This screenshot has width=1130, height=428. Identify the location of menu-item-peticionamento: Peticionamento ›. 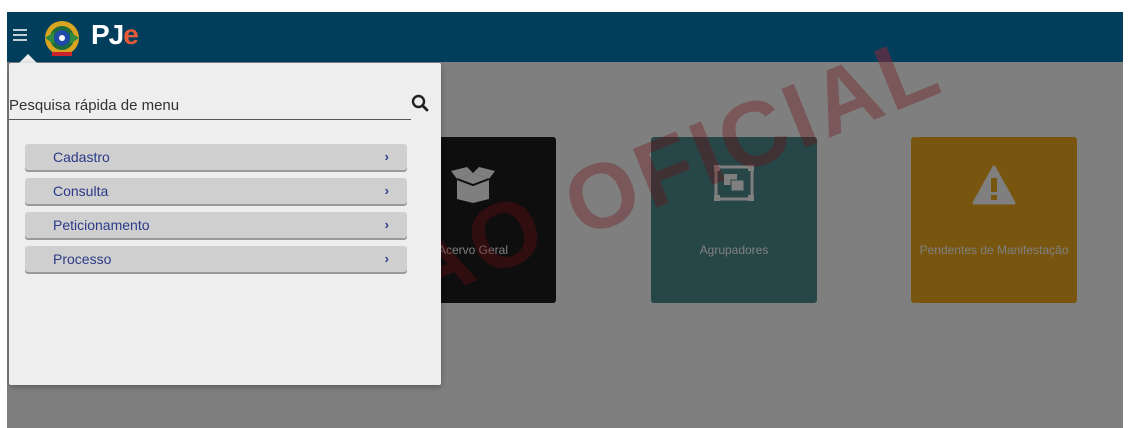
(216, 225).